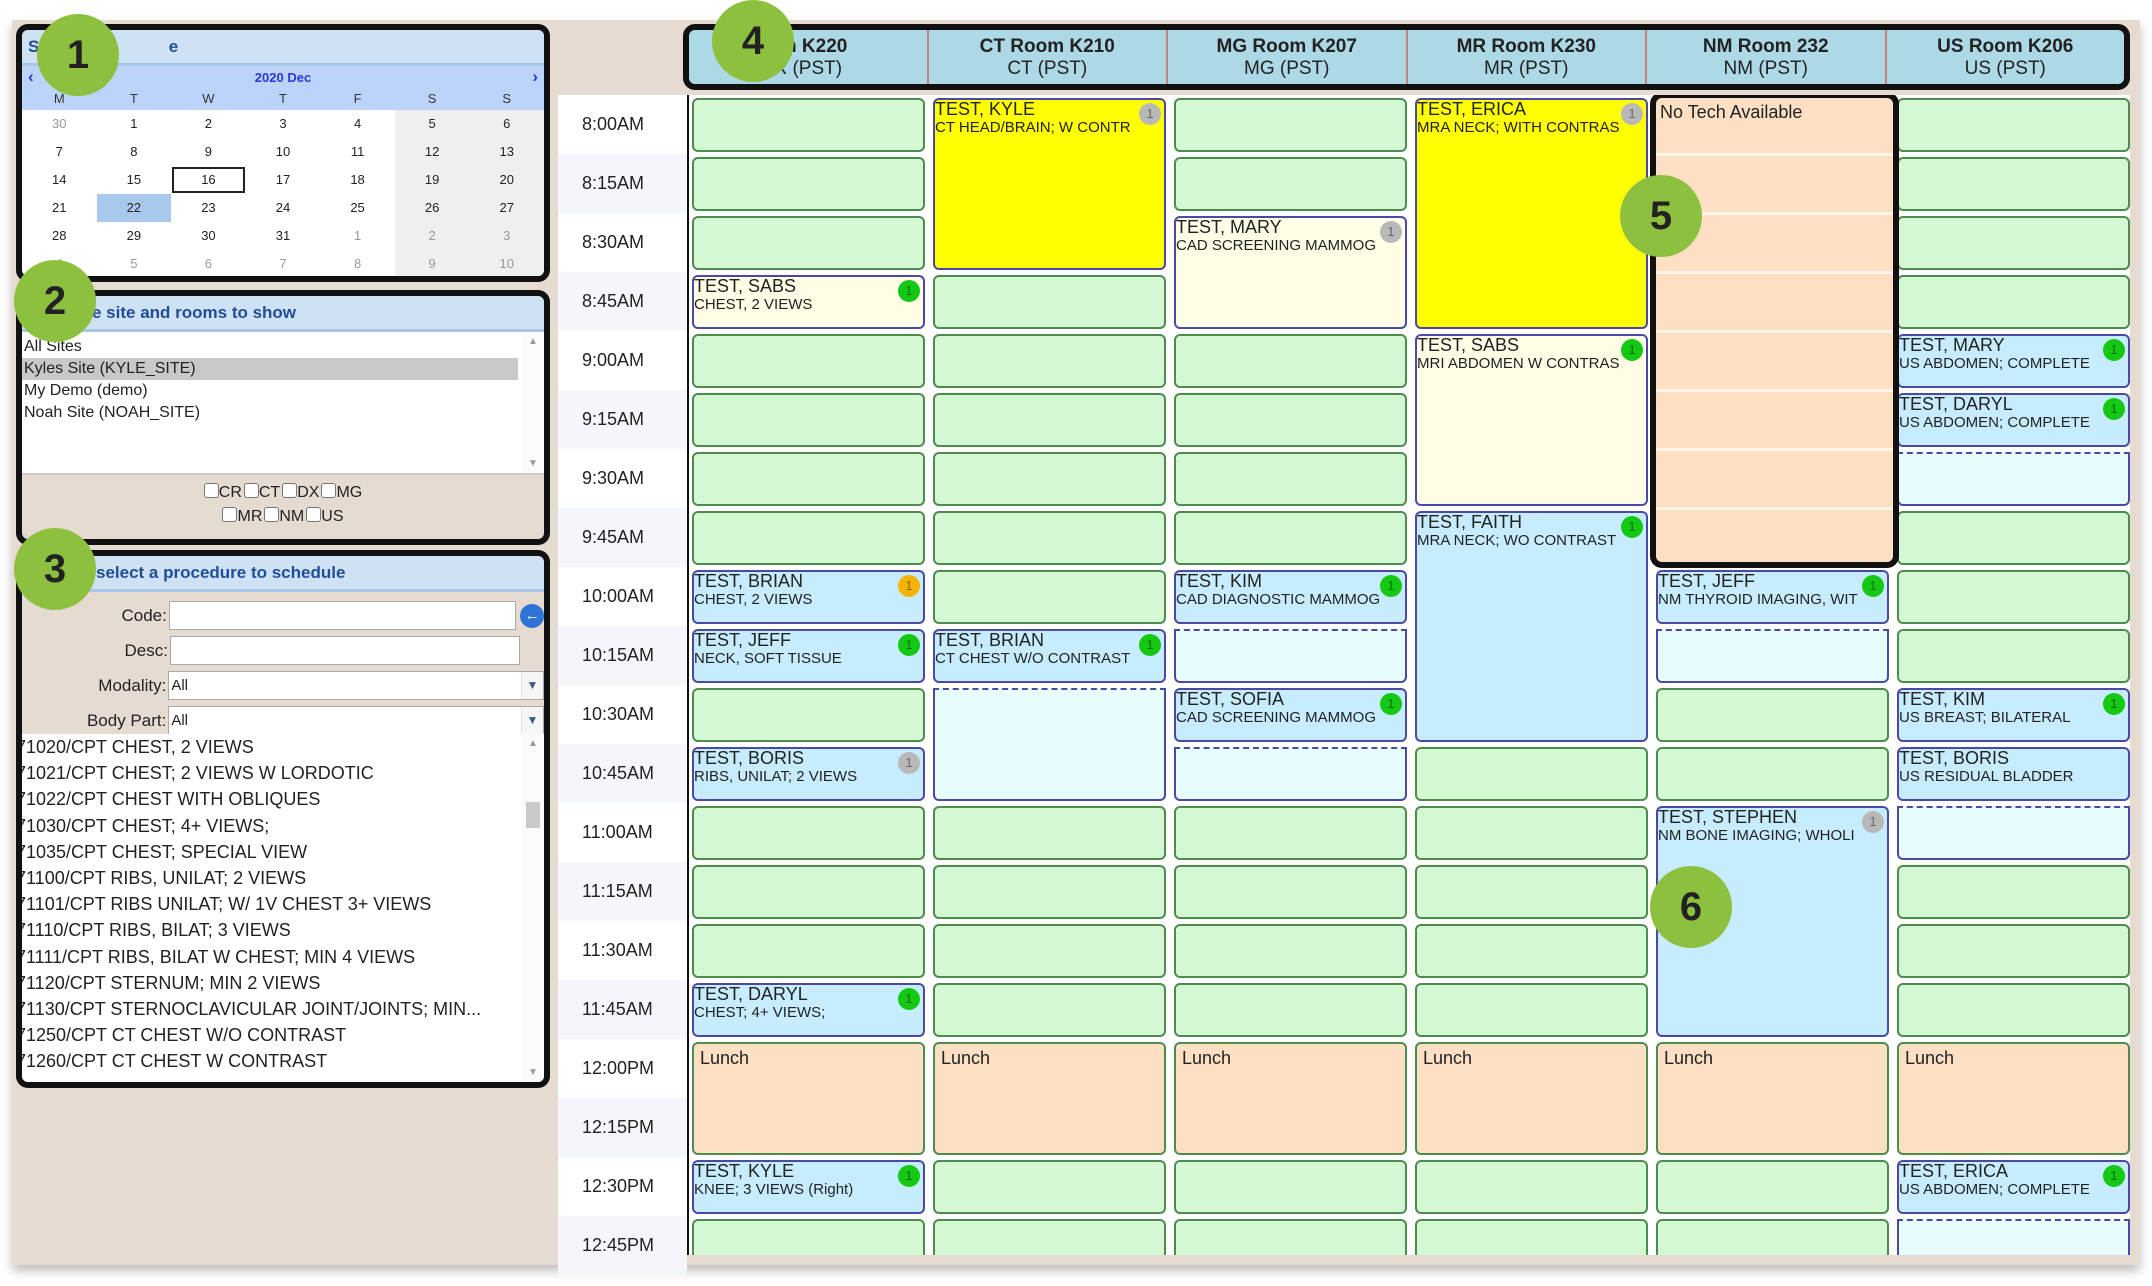  Describe the element at coordinates (2013, 361) in the screenshot. I see `appointment-block: TEST, MARY US ABDOMEN; COMPLETE 1` at that location.